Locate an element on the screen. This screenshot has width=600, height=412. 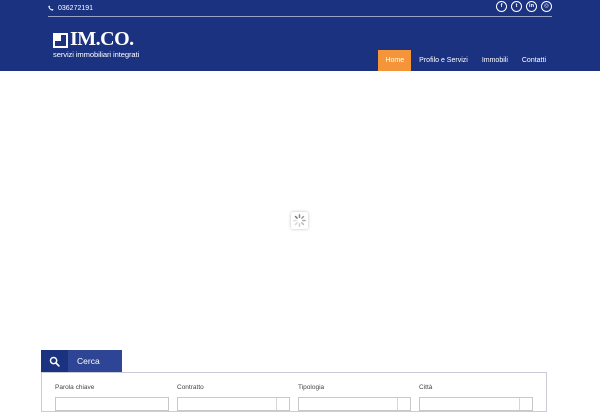
loading-spinner is located at coordinates (299, 220).